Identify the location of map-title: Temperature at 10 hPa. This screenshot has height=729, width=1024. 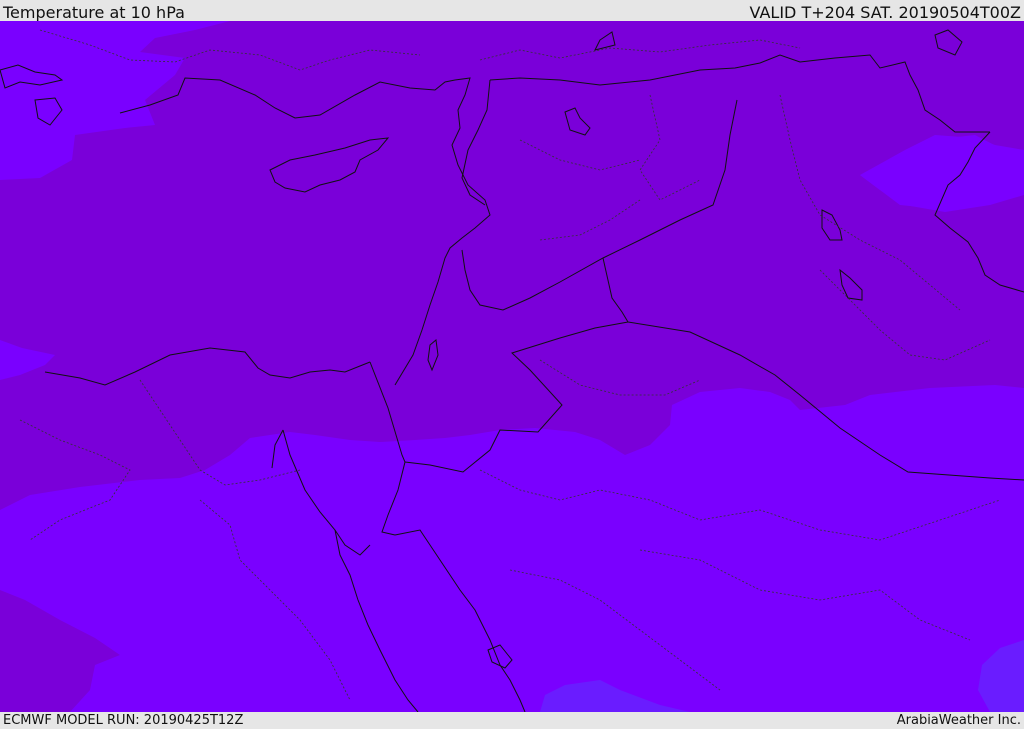
(94, 12).